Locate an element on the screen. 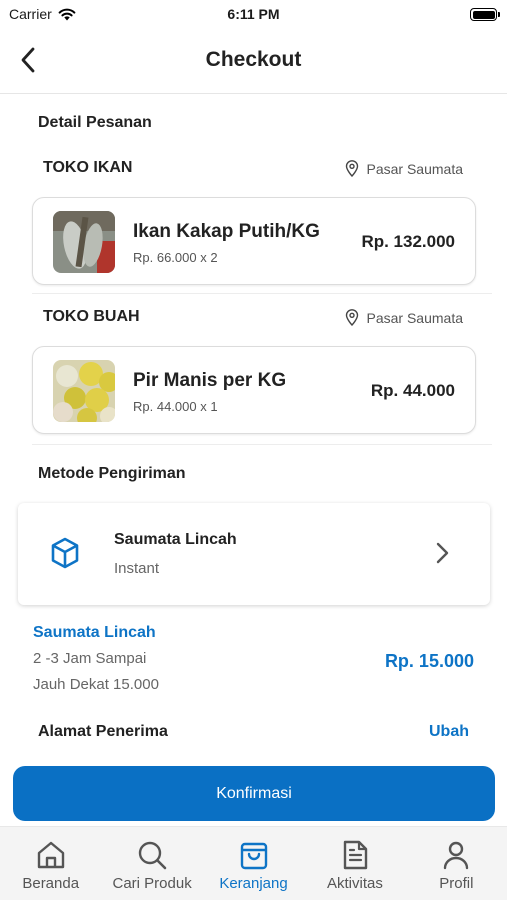  box-icon is located at coordinates (65, 553).